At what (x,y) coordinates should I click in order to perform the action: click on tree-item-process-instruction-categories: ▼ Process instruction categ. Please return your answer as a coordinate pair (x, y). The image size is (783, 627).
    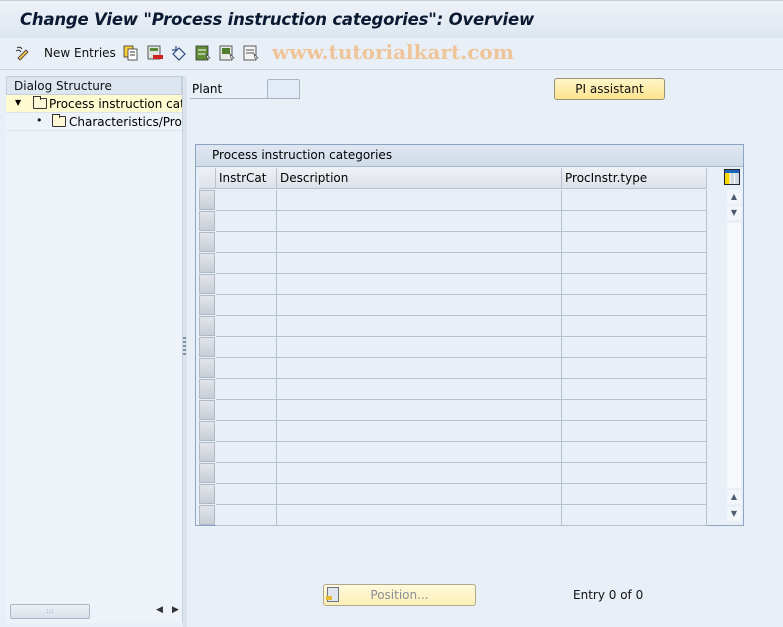
    Looking at the image, I should click on (94, 104).